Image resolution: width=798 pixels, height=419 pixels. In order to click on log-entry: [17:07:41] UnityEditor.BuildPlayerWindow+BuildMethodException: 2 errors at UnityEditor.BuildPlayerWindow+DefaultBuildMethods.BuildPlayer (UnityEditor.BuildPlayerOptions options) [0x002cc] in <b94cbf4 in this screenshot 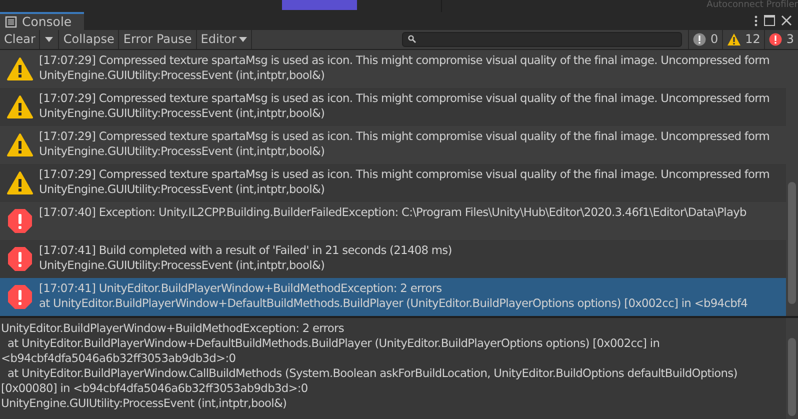, I will do `click(393, 297)`.